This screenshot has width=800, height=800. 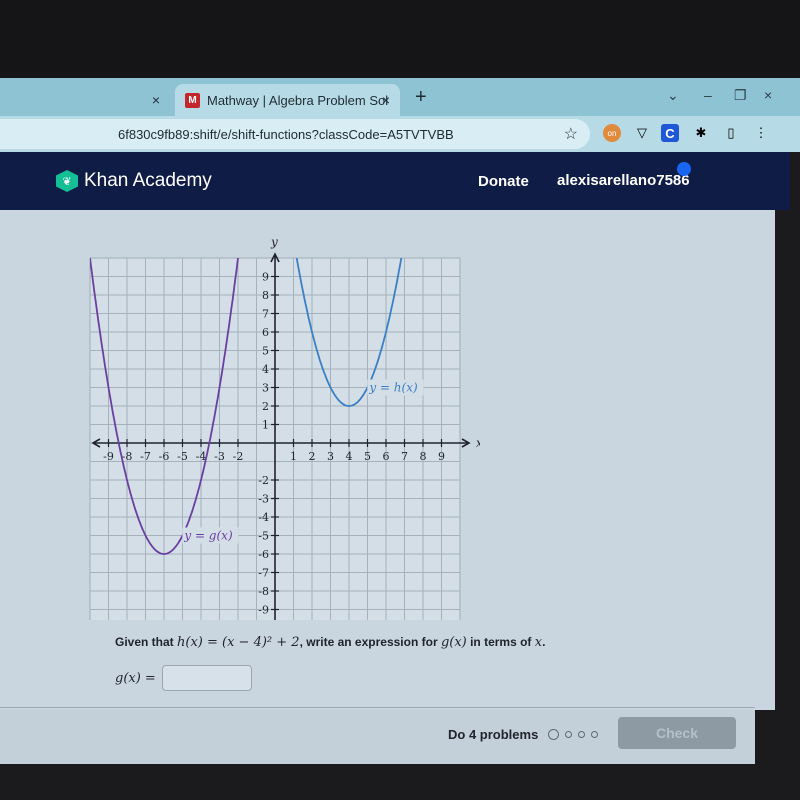 I want to click on tab-mathway: M Mathway | Algebra Problem Sol ×, so click(x=287, y=100).